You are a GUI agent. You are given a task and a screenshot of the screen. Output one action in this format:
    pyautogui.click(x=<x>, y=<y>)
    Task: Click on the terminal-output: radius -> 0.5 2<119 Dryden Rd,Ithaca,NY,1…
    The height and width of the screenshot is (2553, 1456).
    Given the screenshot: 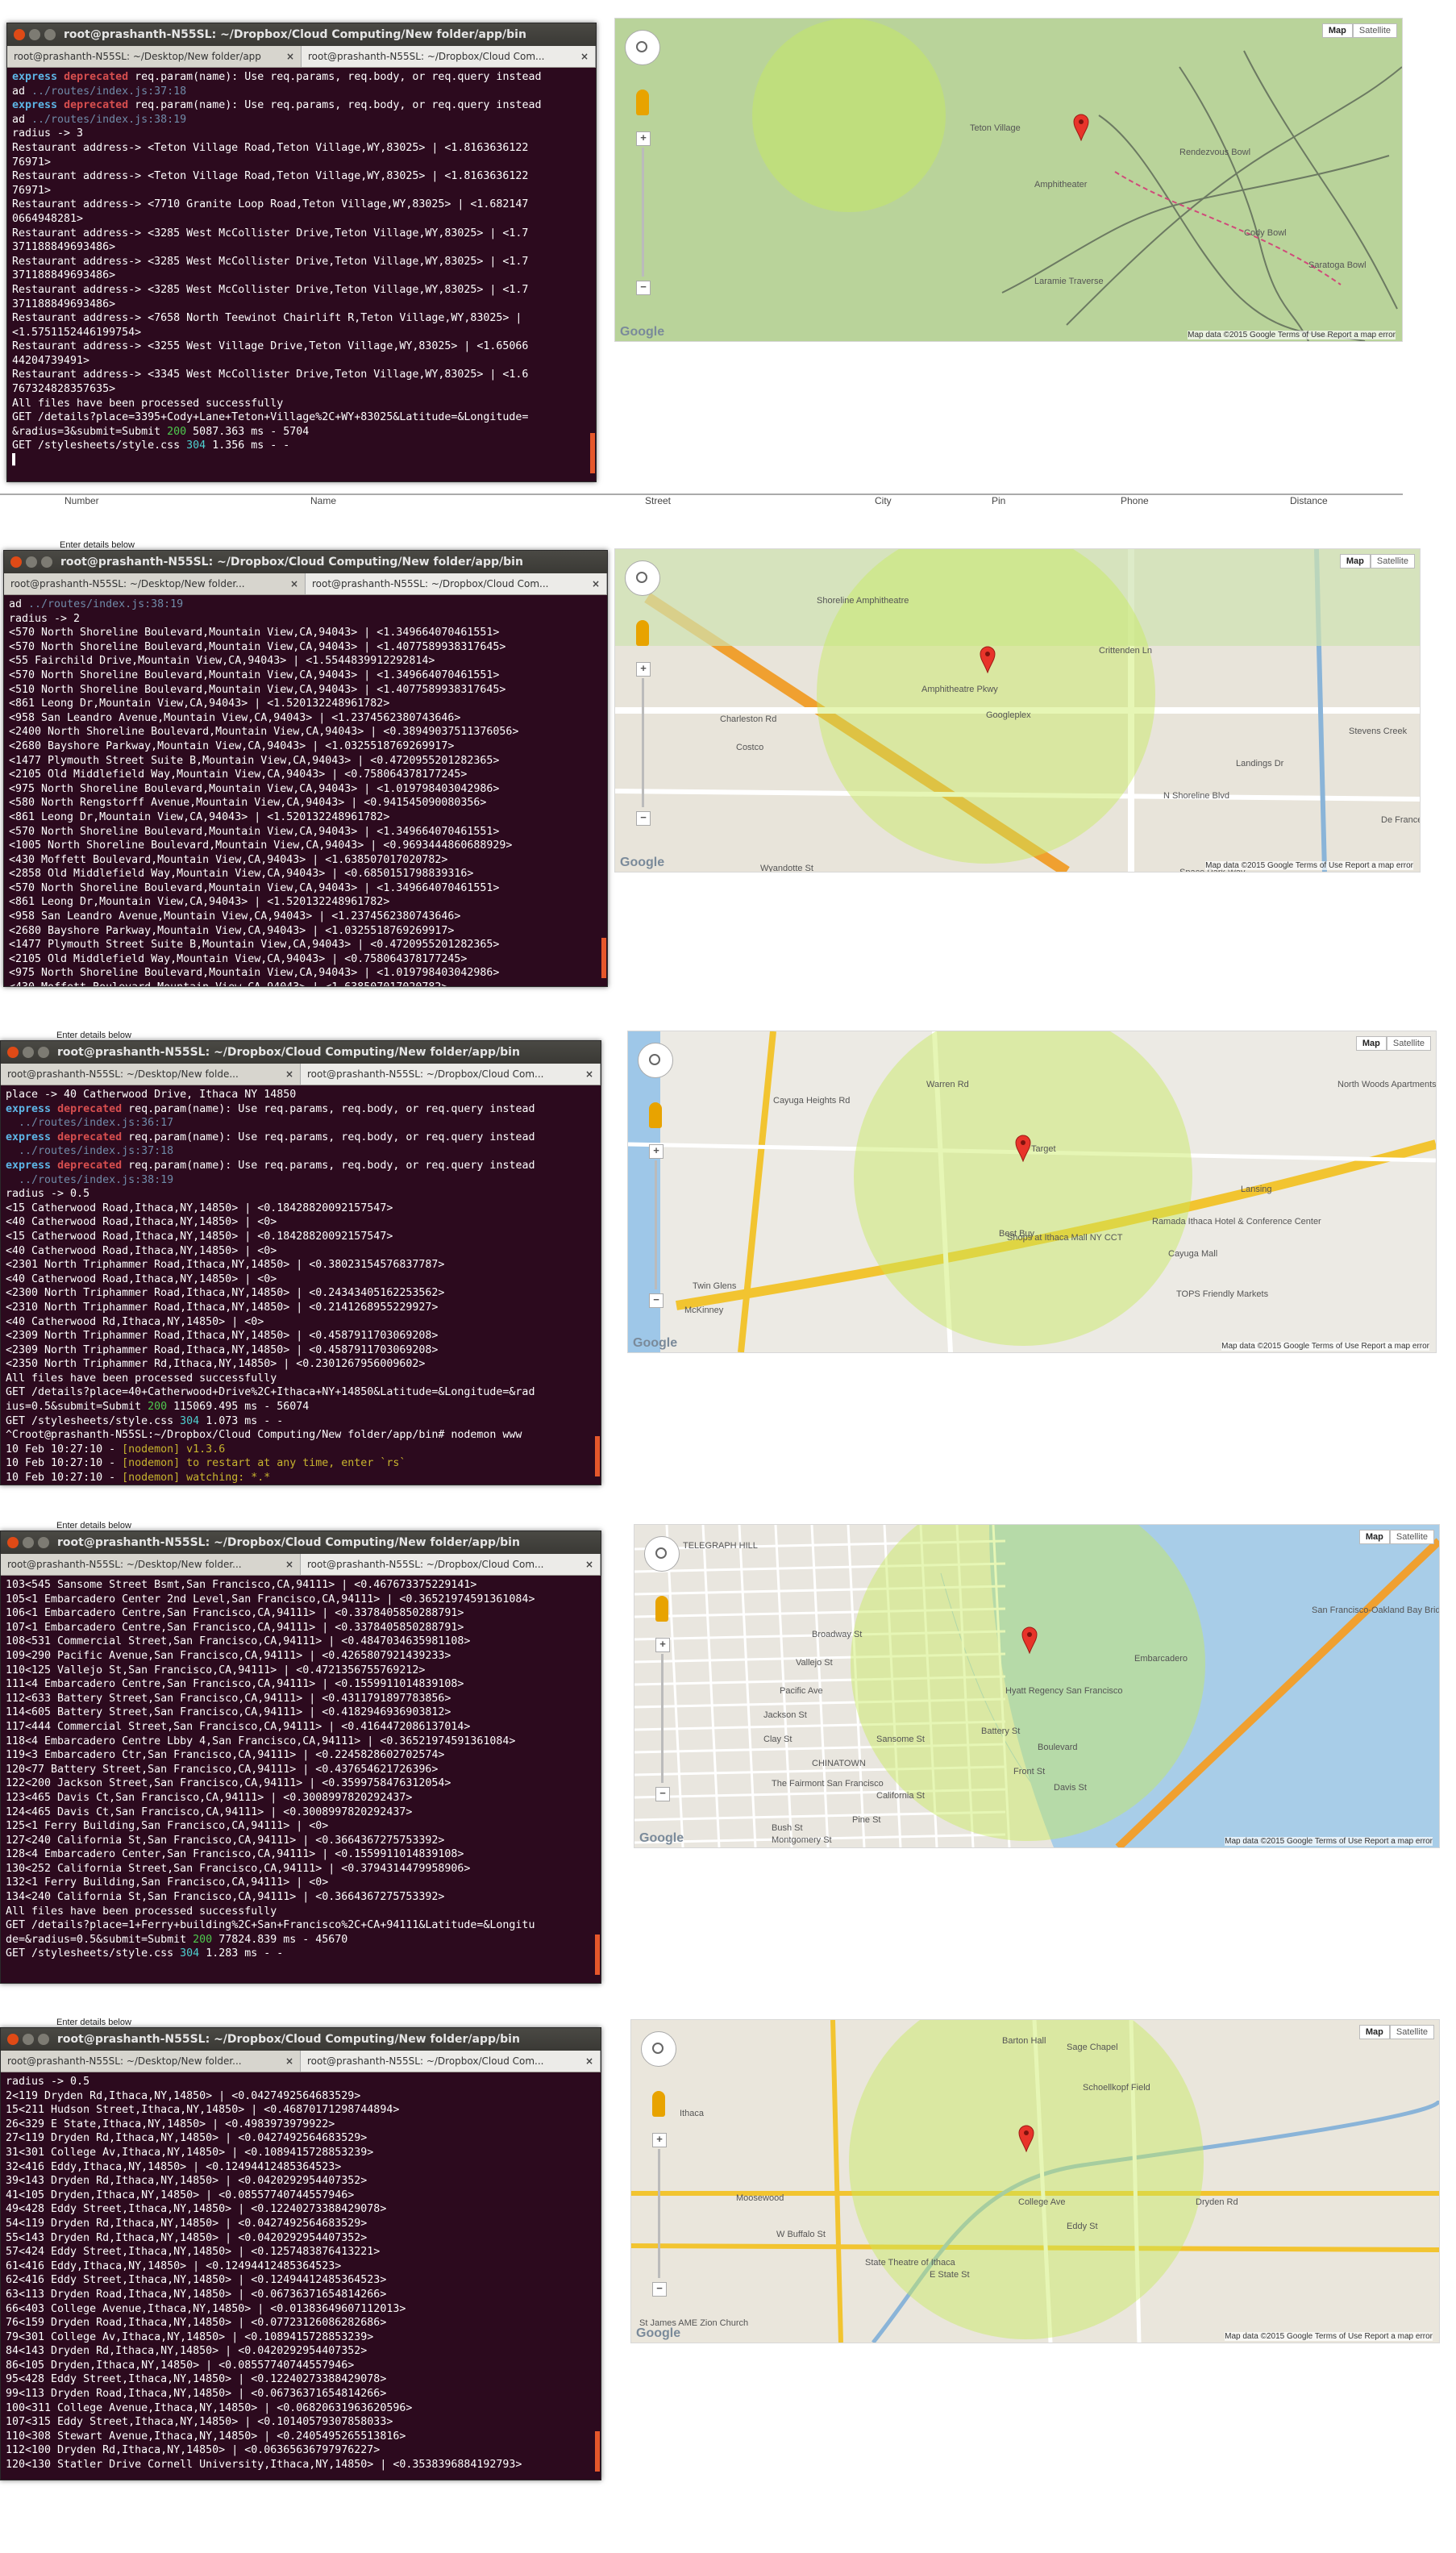 What is the action you would take?
    pyautogui.click(x=301, y=2273)
    